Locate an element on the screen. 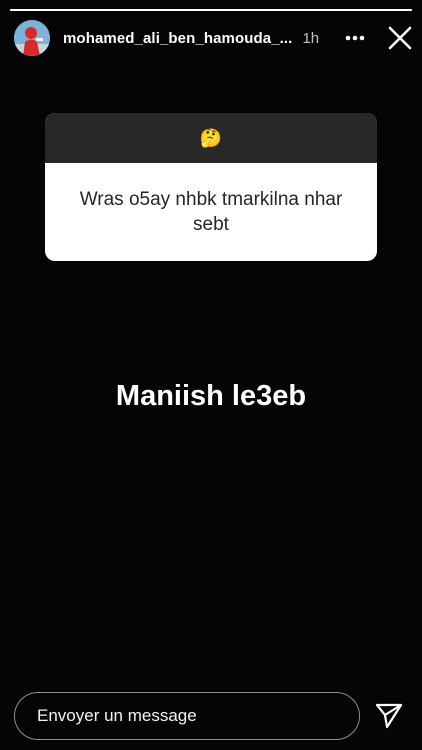 Image resolution: width=422 pixels, height=750 pixels. question-sticker-header: 🤔 is located at coordinates (211, 138).